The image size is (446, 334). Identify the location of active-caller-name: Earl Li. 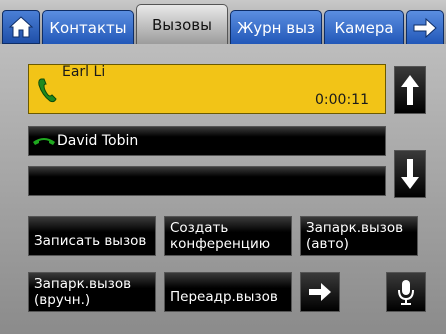
(84, 72).